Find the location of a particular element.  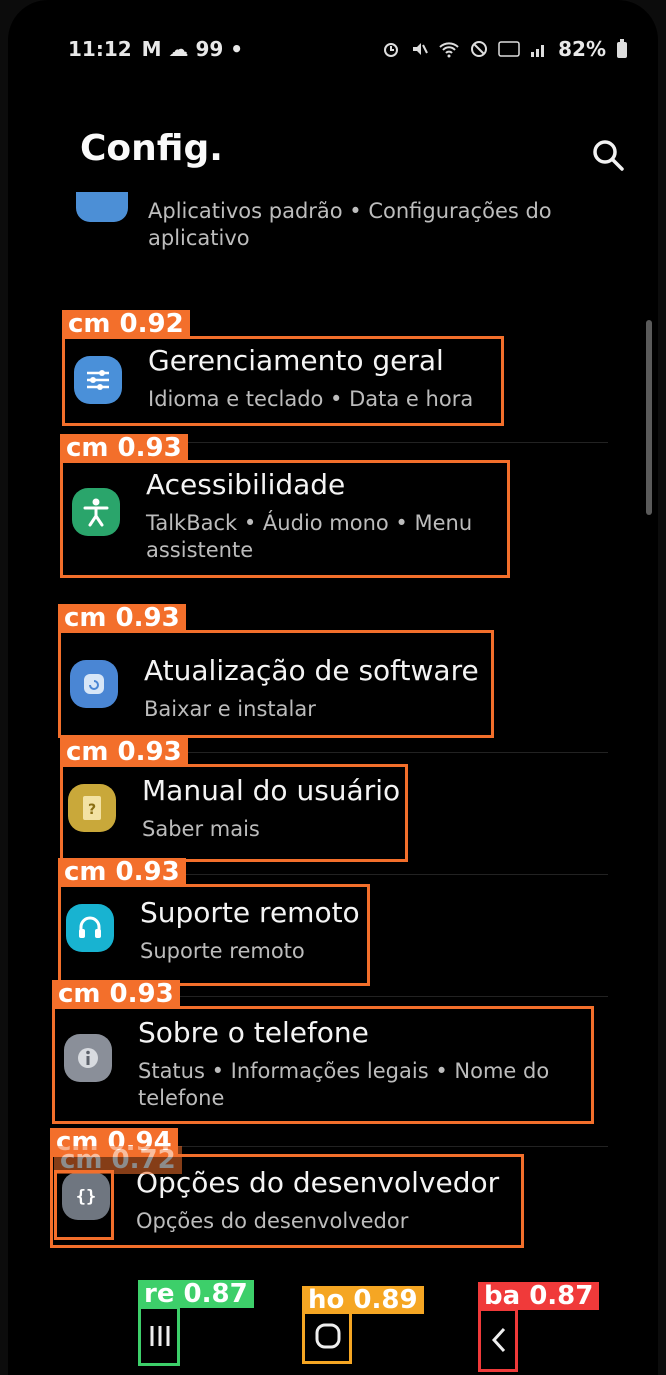

detection-label: cm 0.92 is located at coordinates (126, 324).